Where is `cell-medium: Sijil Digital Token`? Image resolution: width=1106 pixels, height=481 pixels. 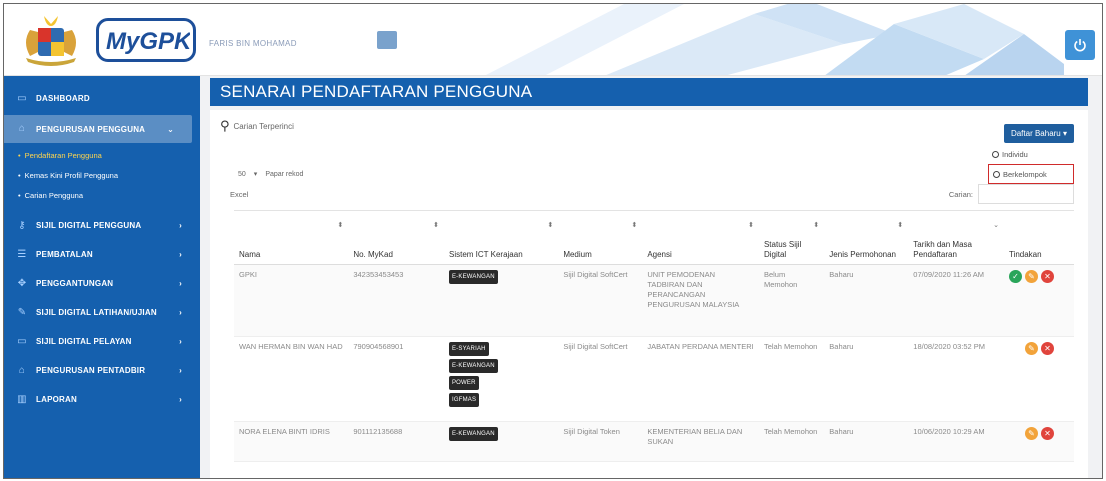 cell-medium: Sijil Digital Token is located at coordinates (600, 441).